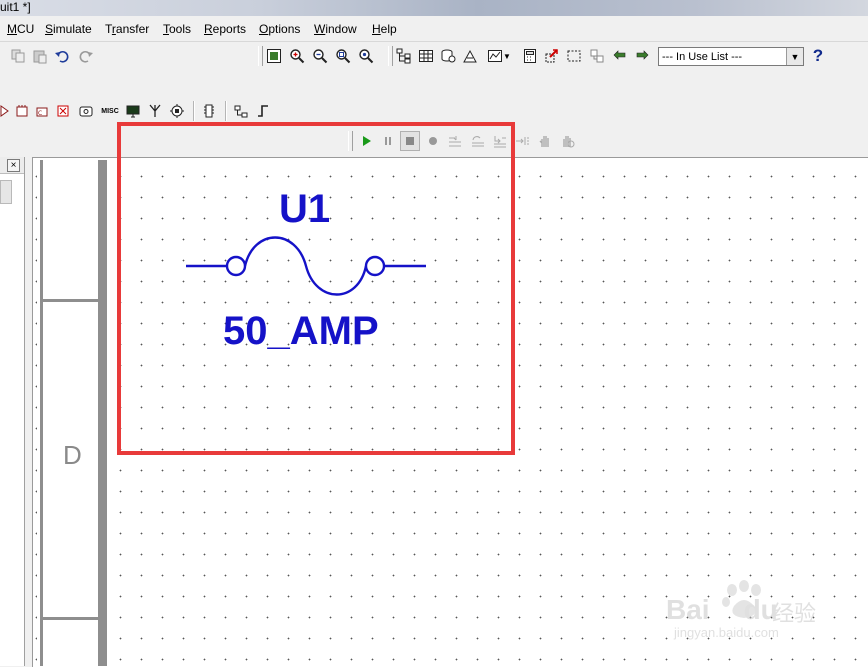 This screenshot has height=667, width=868. I want to click on place-hierarchical-button, so click(209, 111).